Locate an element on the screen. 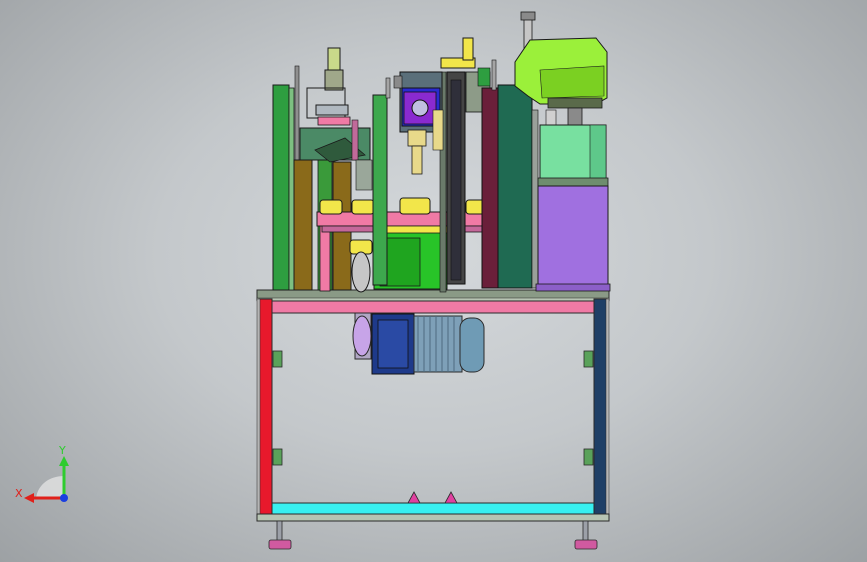  mid-green-panel is located at coordinates (380, 190).